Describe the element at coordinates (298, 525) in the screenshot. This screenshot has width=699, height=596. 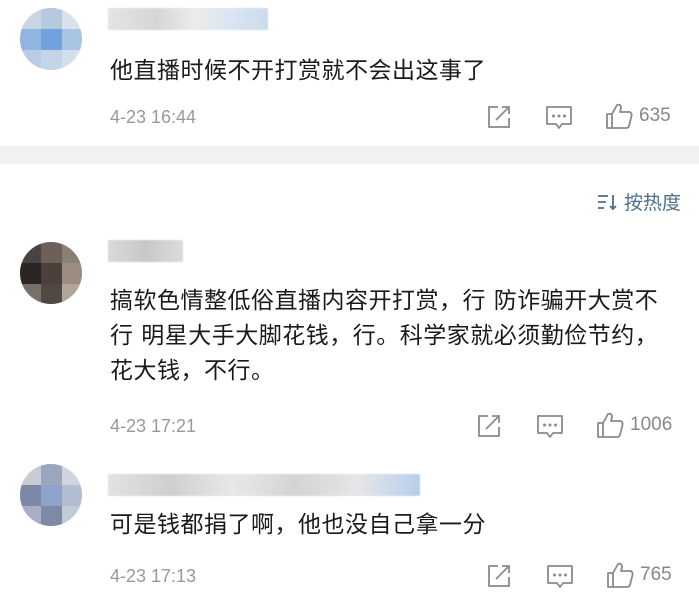
I see `comment-text: 可是钱都捐了啊，他也没自己拿一分` at that location.